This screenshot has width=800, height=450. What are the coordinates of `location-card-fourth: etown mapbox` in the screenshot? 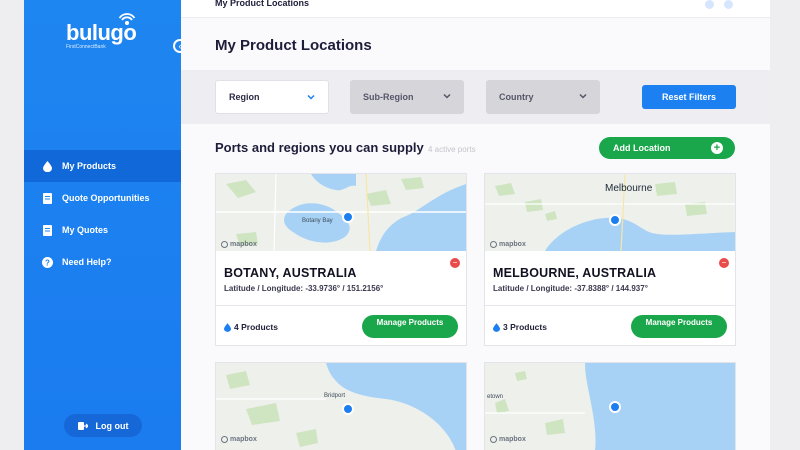 It's located at (610, 406).